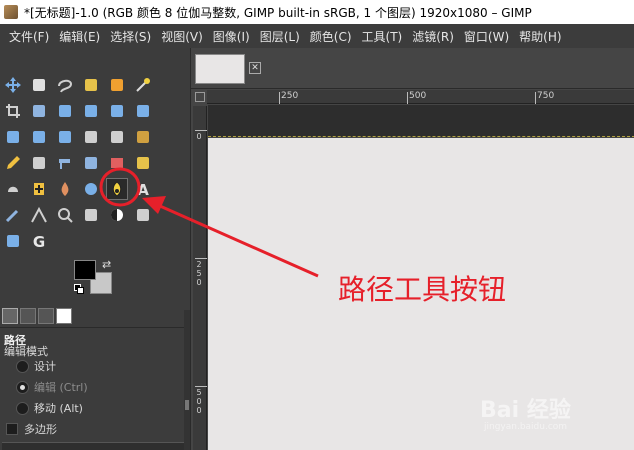 This screenshot has height=450, width=634. Describe the element at coordinates (422, 289) in the screenshot. I see `annotation-label: 路径工具按钮` at that location.